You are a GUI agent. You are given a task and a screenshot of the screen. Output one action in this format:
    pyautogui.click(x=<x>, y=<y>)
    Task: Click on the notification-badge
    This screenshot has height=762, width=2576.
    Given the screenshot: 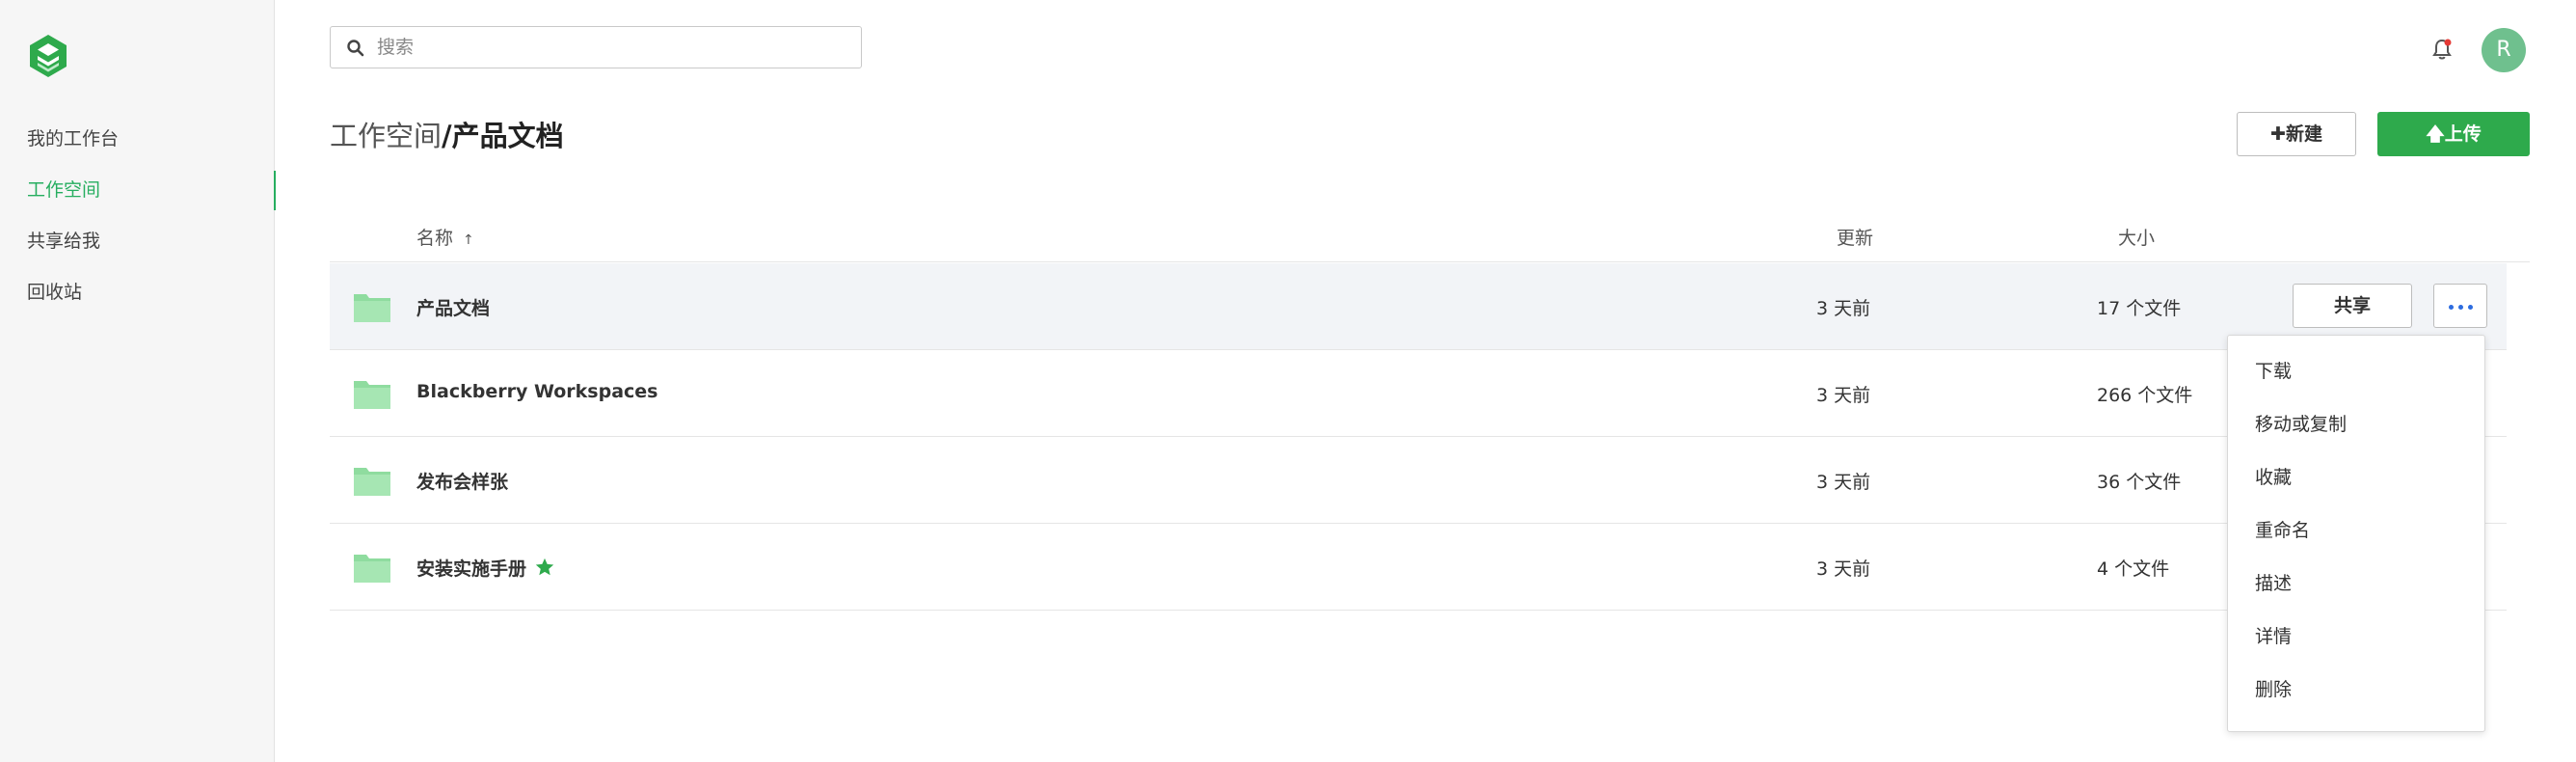 What is the action you would take?
    pyautogui.click(x=2448, y=42)
    